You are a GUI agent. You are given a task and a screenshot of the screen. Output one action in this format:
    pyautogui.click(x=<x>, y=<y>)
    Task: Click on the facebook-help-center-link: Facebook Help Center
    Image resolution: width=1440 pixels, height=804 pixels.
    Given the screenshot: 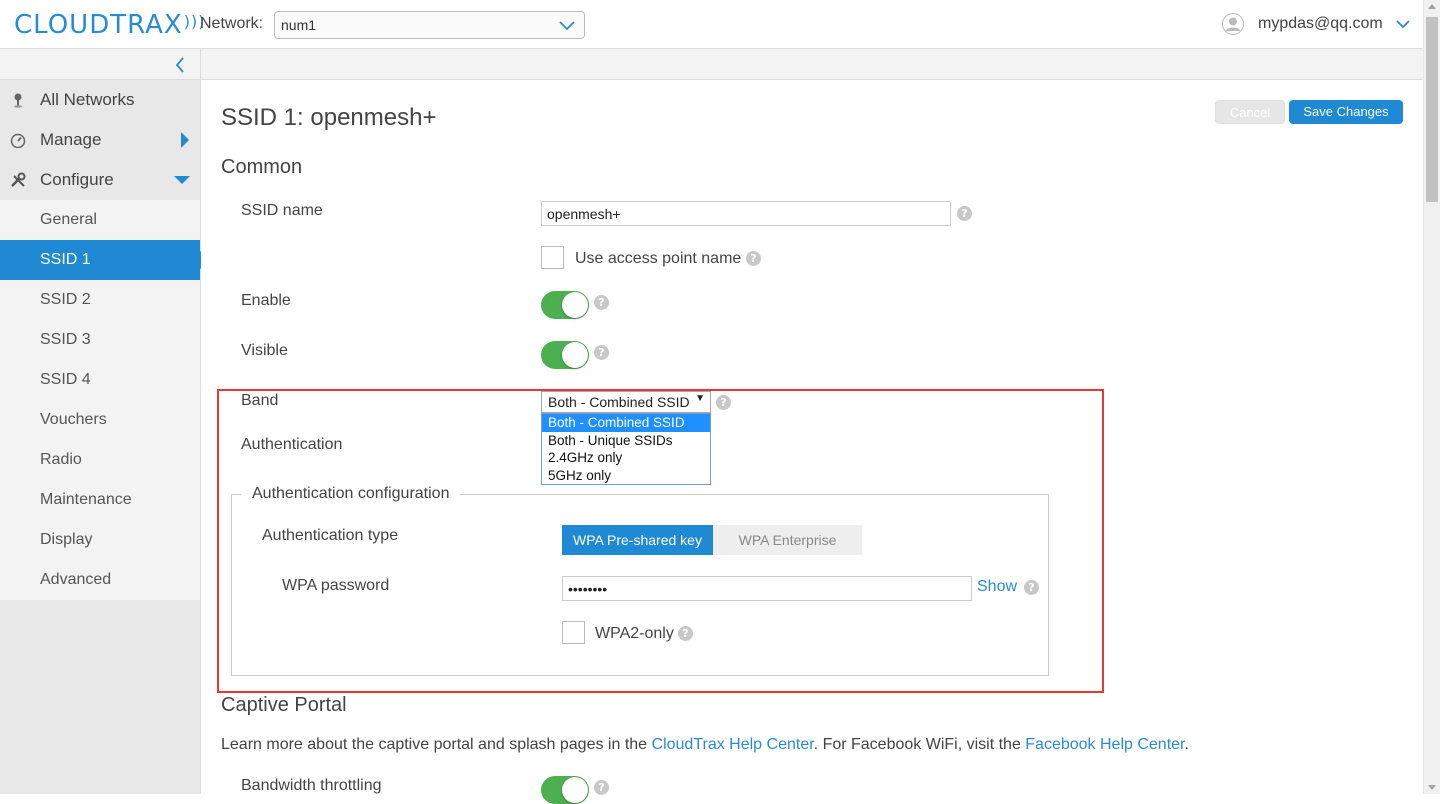 What is the action you would take?
    pyautogui.click(x=1104, y=744)
    